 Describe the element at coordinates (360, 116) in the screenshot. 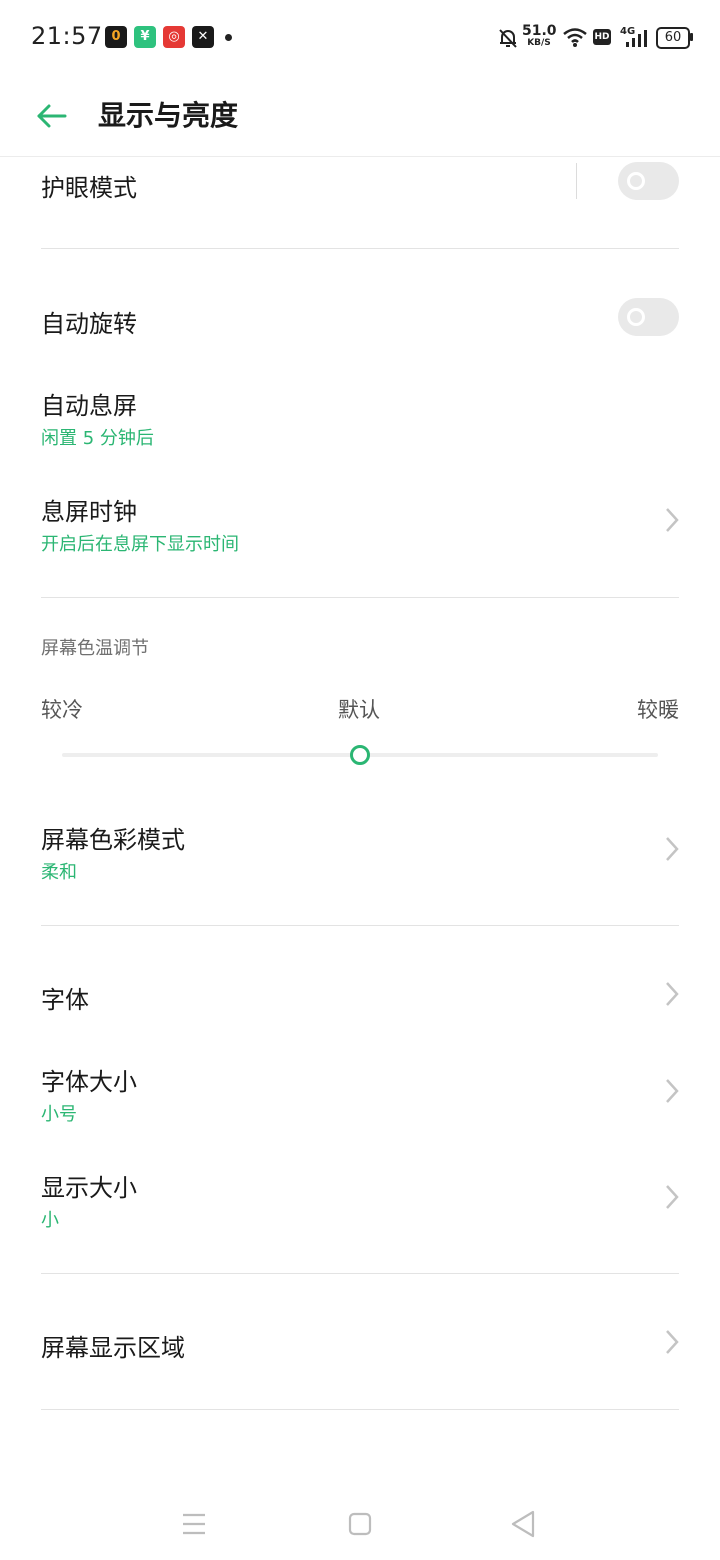

I see `app-header: 显示与亮度` at that location.